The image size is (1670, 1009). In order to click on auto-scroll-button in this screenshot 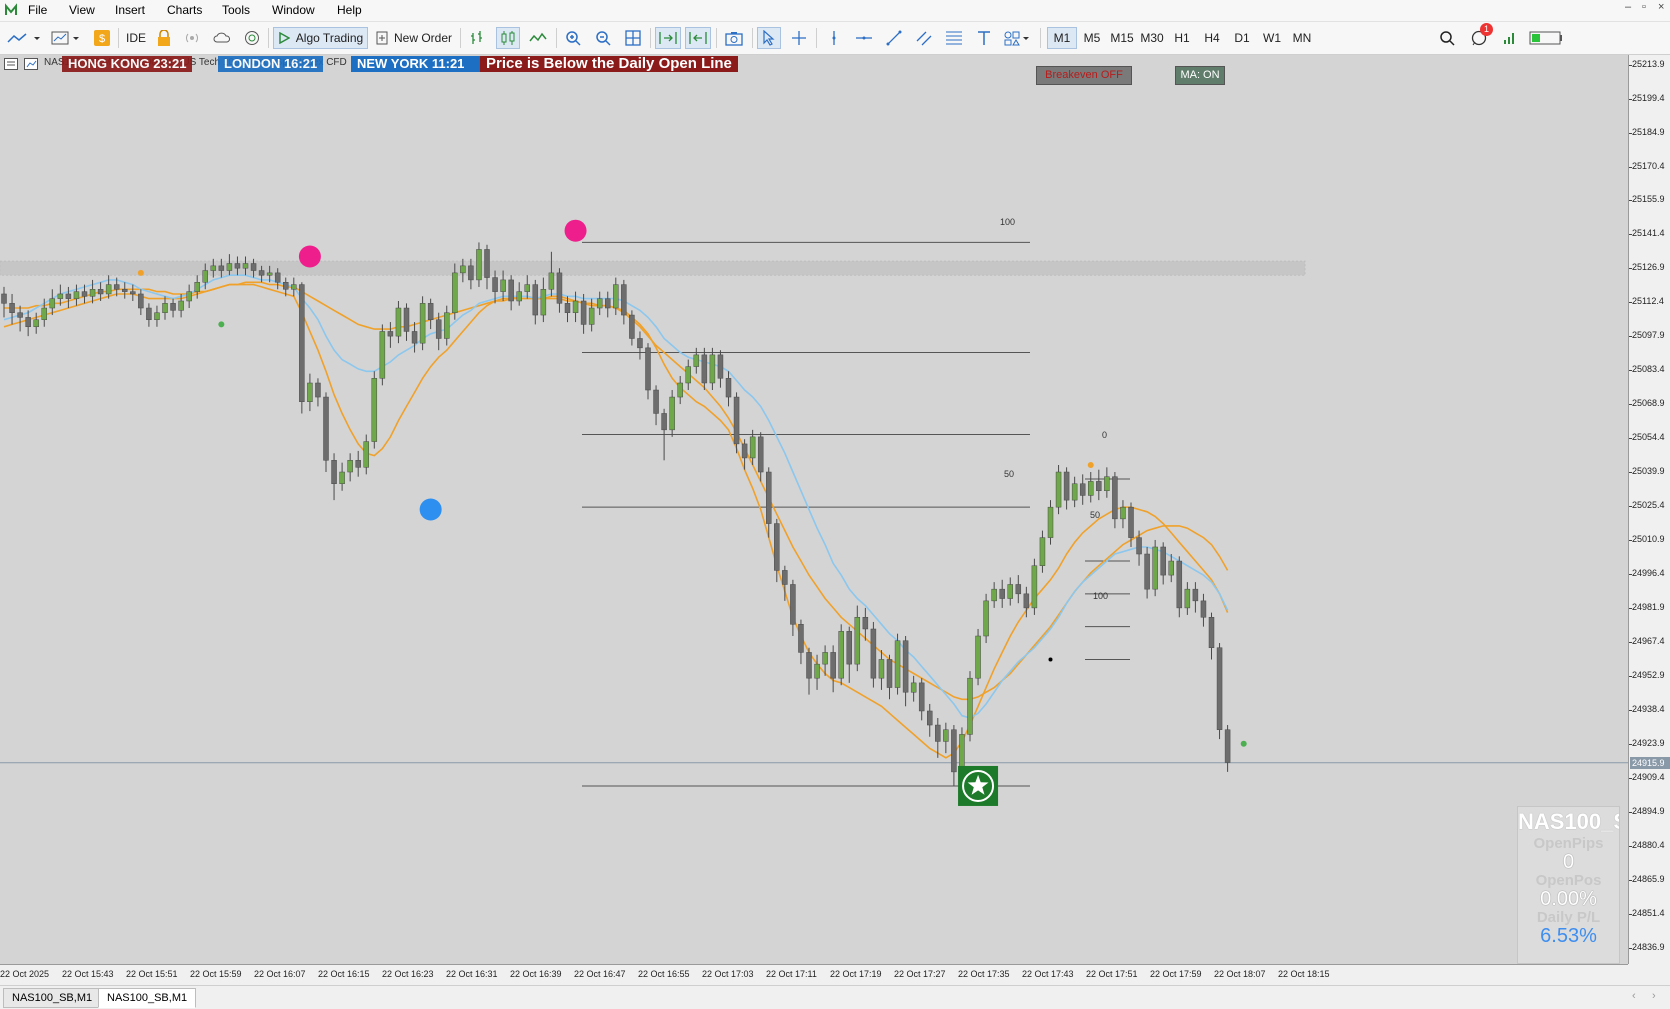, I will do `click(668, 38)`.